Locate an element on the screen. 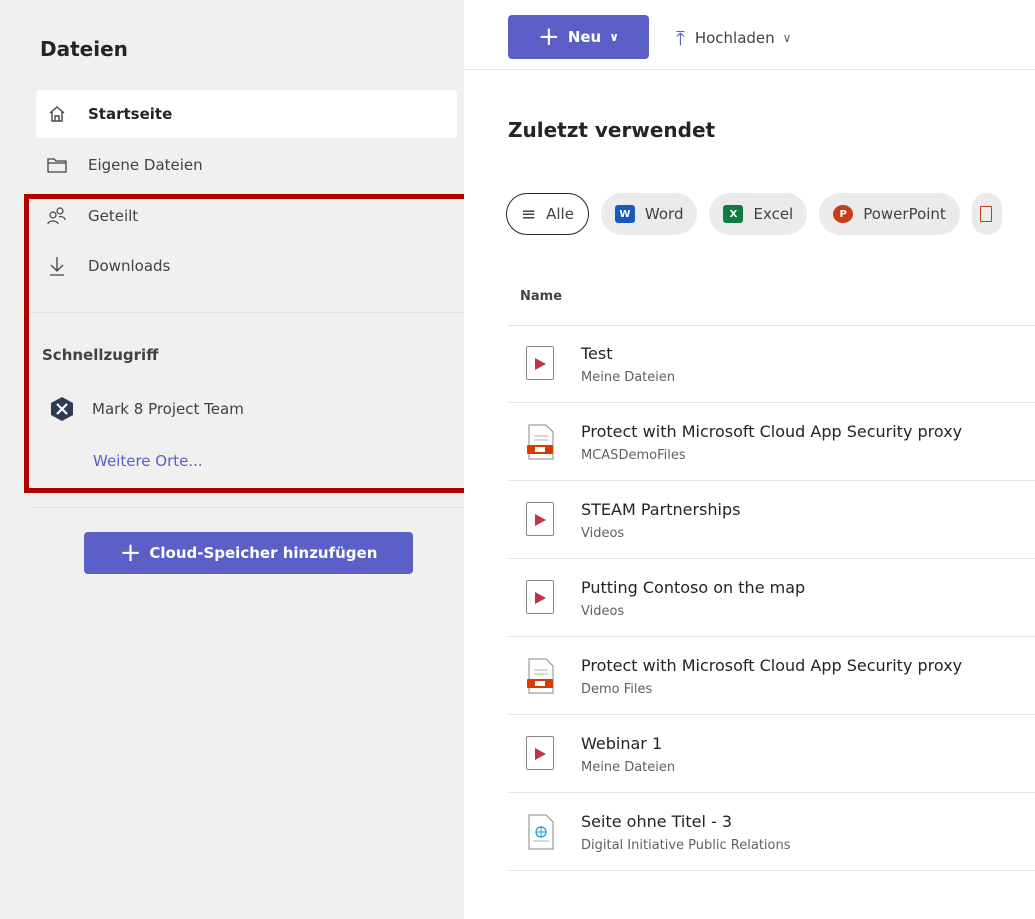 The height and width of the screenshot is (919, 1035). filter-chips: ≡ Alle W Word X Excel P PowerPoint is located at coordinates (754, 214).